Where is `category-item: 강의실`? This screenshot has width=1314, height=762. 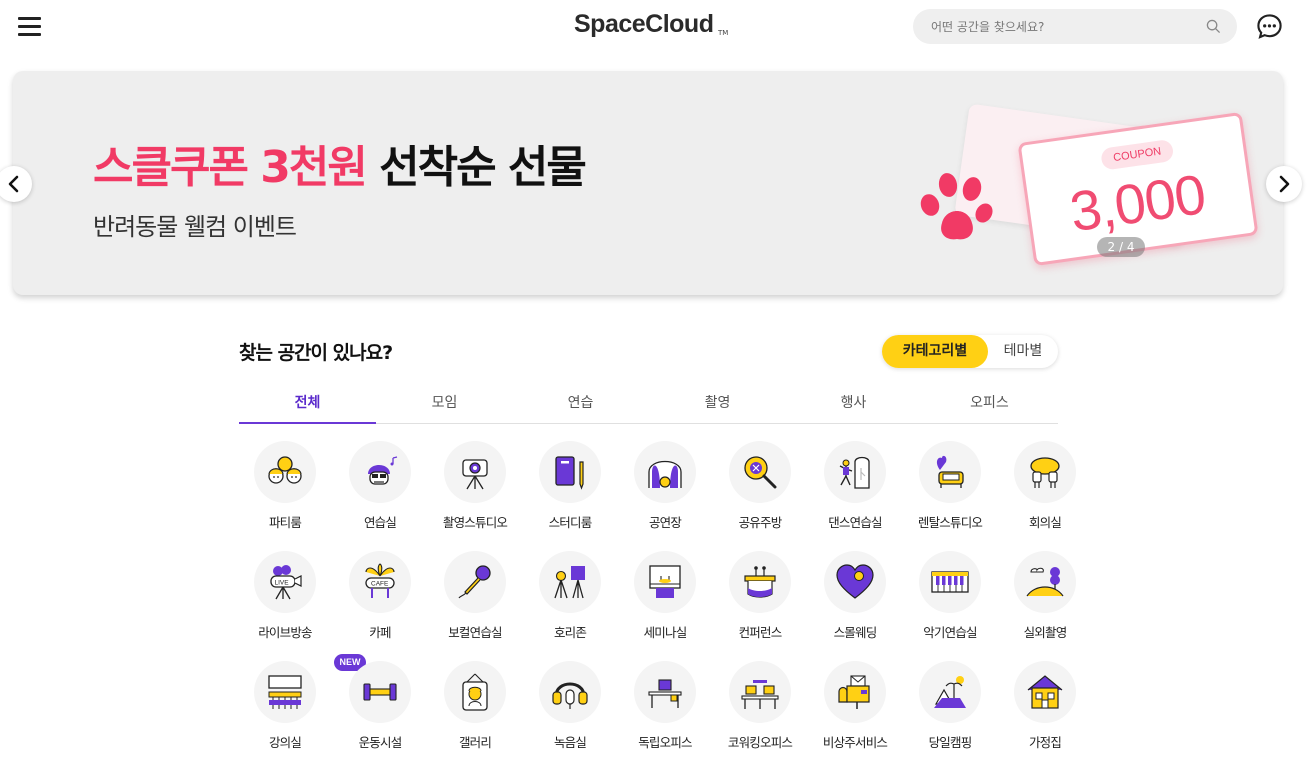 category-item: 강의실 is located at coordinates (285, 711).